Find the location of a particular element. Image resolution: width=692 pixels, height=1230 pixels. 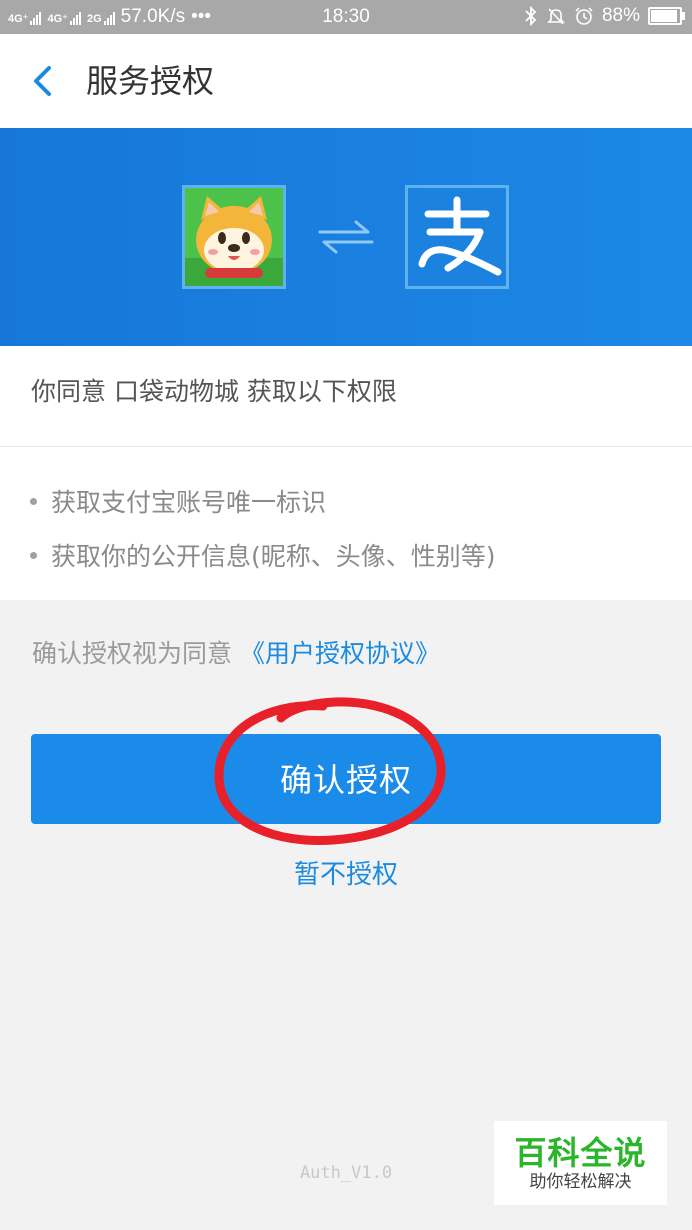

permission-list: 获取支付宝账号唯一标识 获取你的公开信息(昵称、头像、性别等) is located at coordinates (263, 528).